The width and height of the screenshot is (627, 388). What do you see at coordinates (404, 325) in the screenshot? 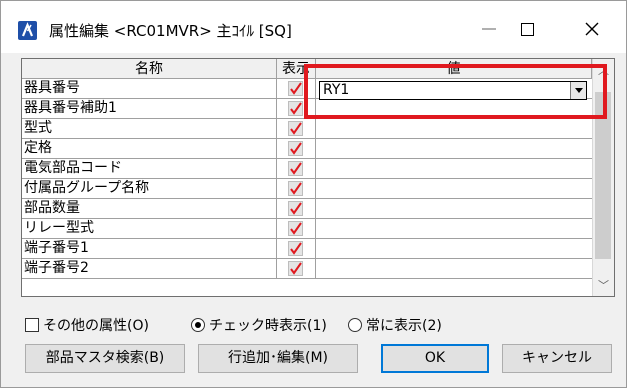
I see `radio-always-display-label: 常に表示(2)` at bounding box center [404, 325].